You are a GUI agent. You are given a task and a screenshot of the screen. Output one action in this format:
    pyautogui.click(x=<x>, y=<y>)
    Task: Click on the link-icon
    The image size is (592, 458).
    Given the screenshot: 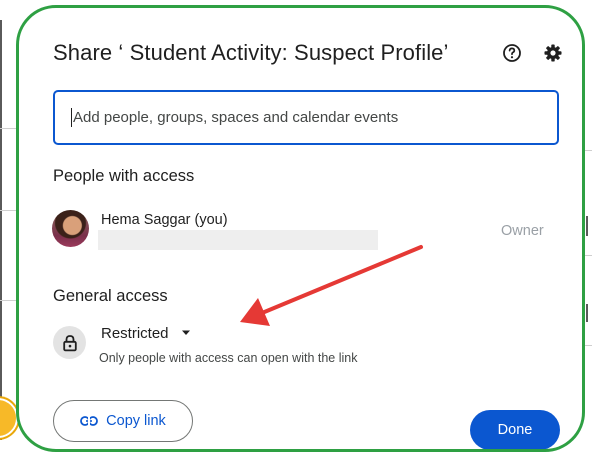 What is the action you would take?
    pyautogui.click(x=89, y=421)
    